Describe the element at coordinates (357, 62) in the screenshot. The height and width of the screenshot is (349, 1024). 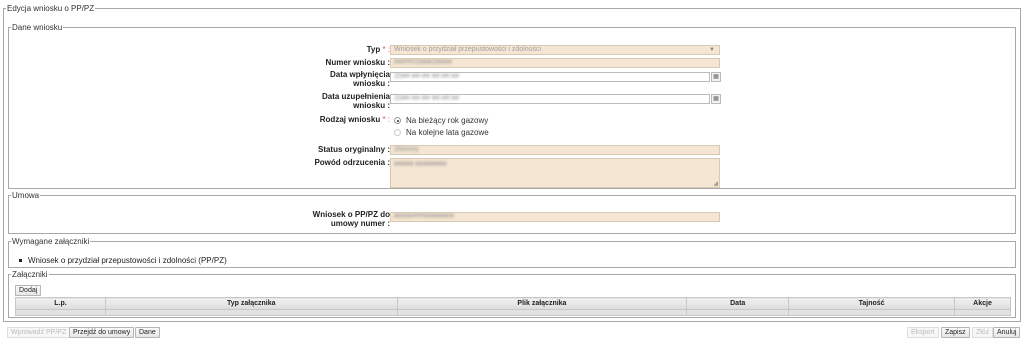
I see `numer-label: Numer wniosku :` at that location.